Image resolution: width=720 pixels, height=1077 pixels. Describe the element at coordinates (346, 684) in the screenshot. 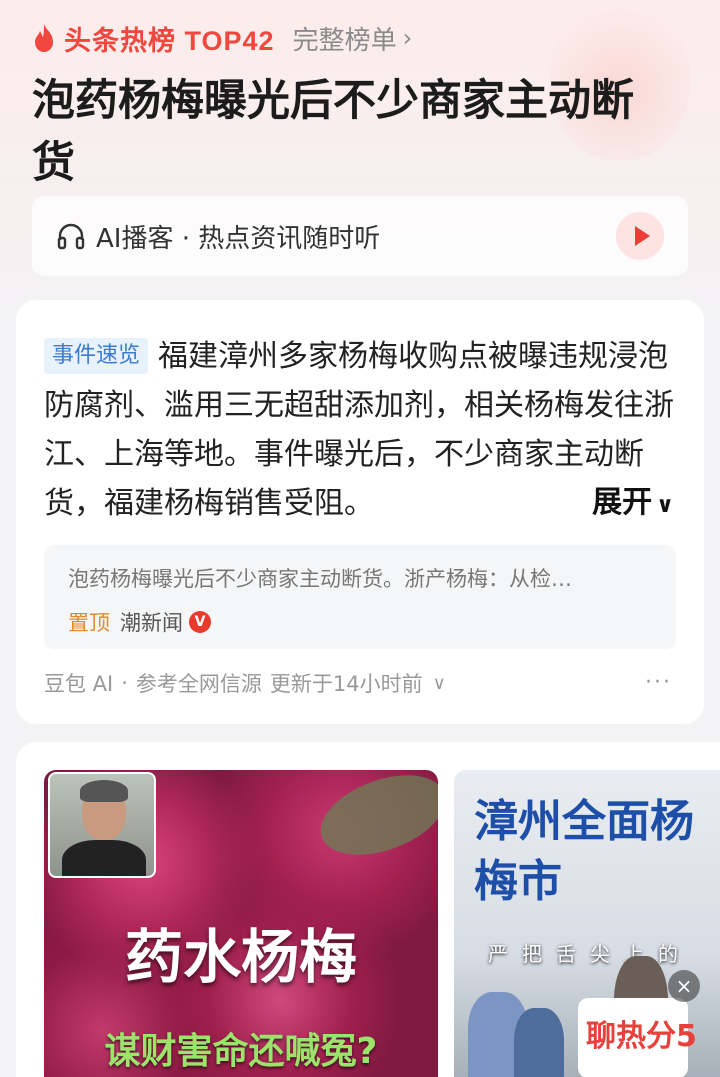

I see `updated-time: 更新于14小时前` at that location.